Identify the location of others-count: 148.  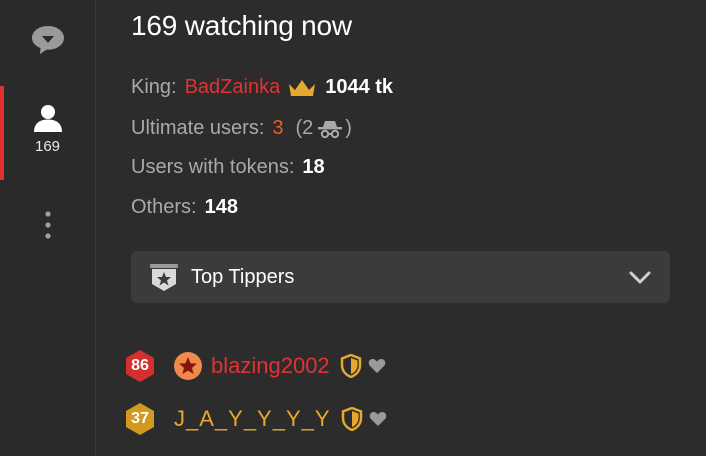
(221, 207).